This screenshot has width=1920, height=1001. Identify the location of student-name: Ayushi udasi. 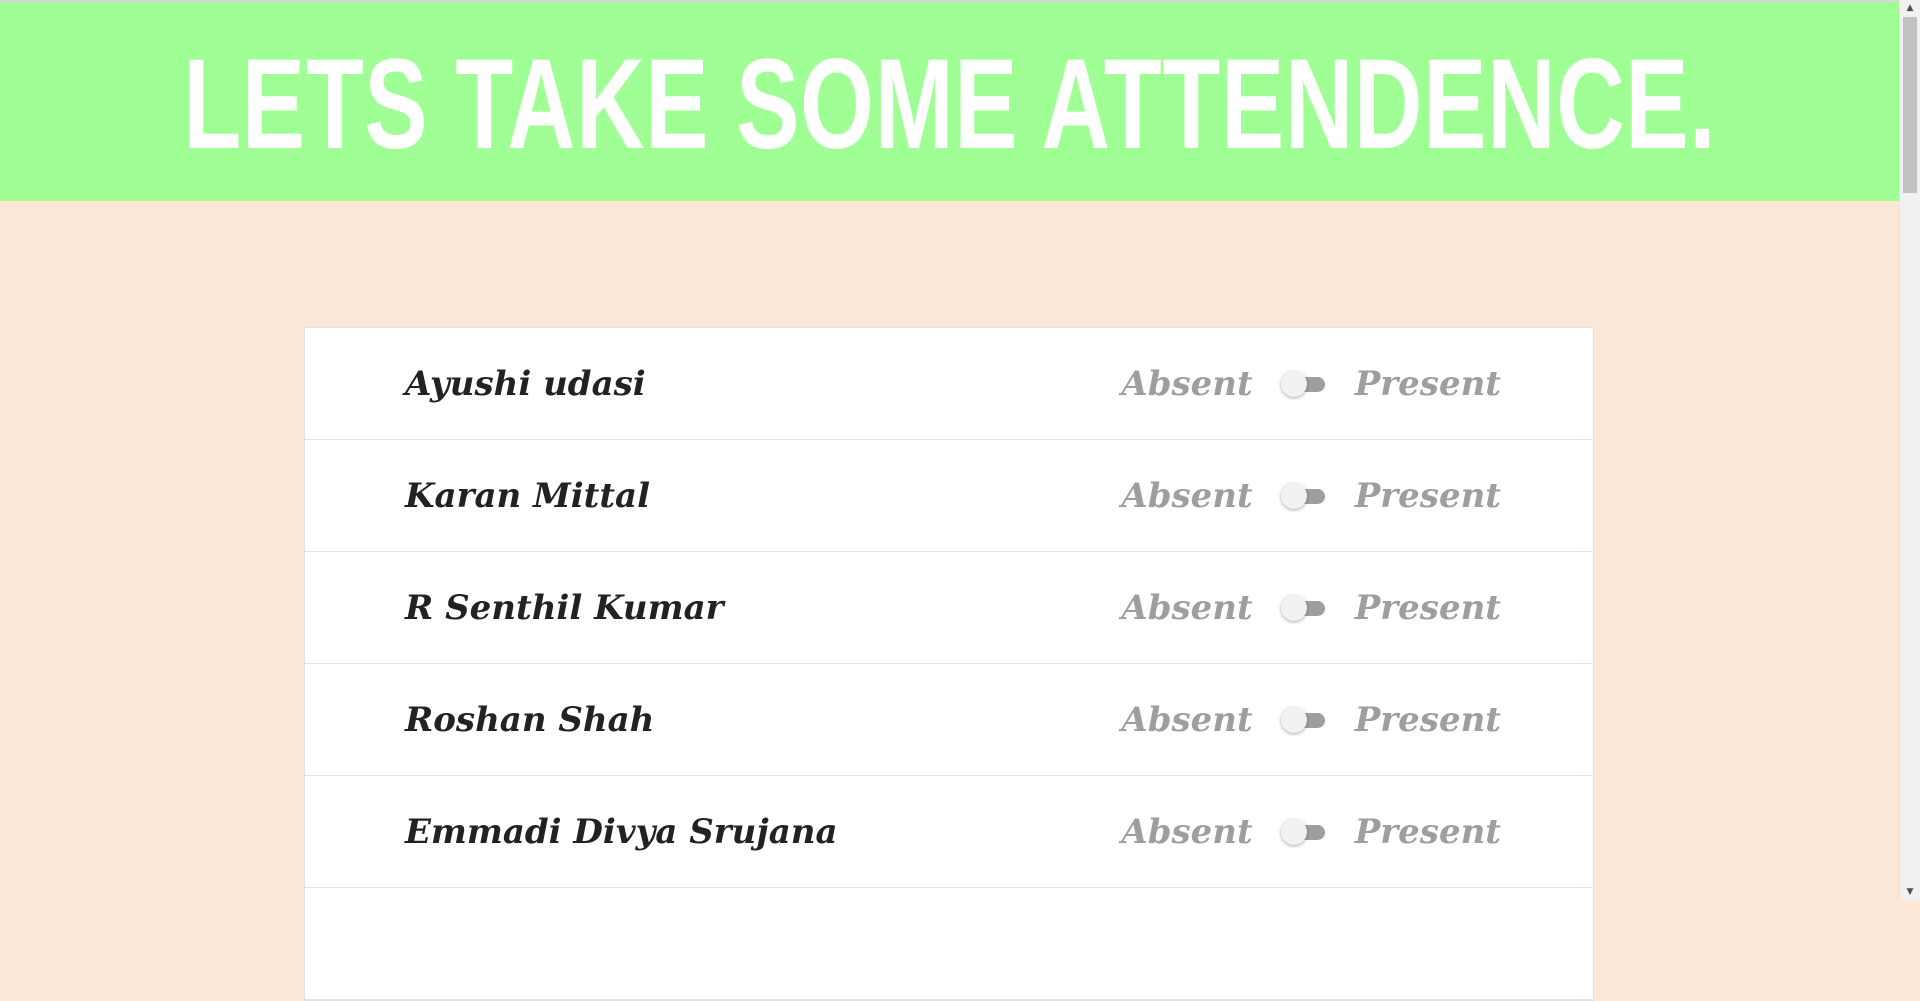
(525, 383).